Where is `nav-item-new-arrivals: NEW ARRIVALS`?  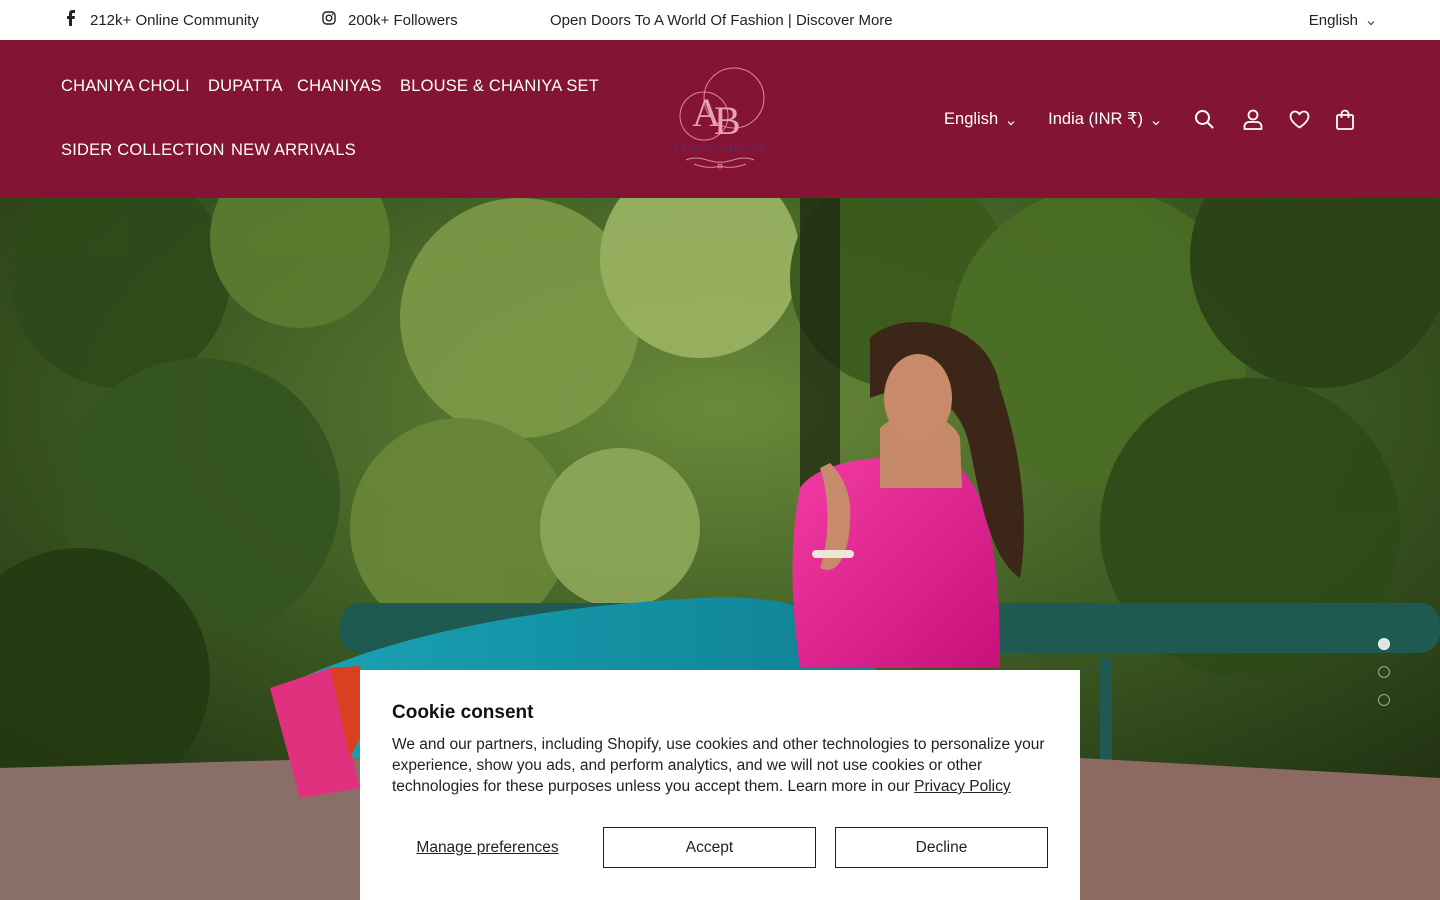
nav-item-new-arrivals: NEW ARRIVALS is located at coordinates (293, 150).